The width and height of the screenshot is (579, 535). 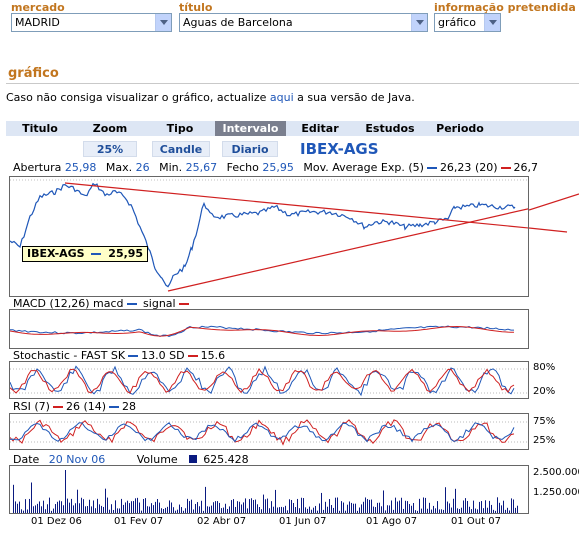 I want to click on java-update-link: aqui, so click(x=282, y=97).